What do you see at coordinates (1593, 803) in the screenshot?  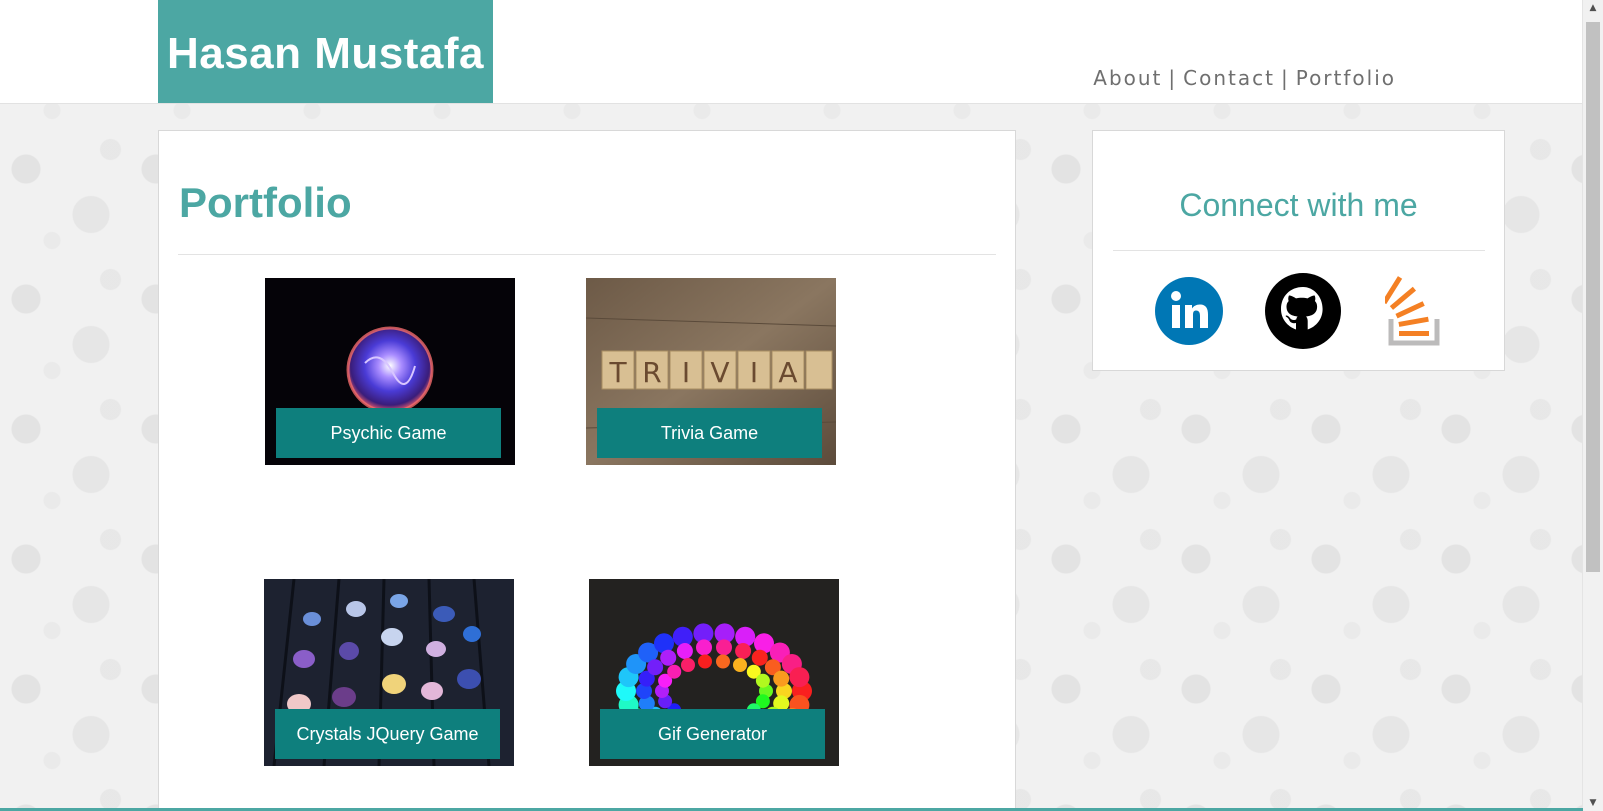 I see `scroll-down-icon: ▼` at bounding box center [1593, 803].